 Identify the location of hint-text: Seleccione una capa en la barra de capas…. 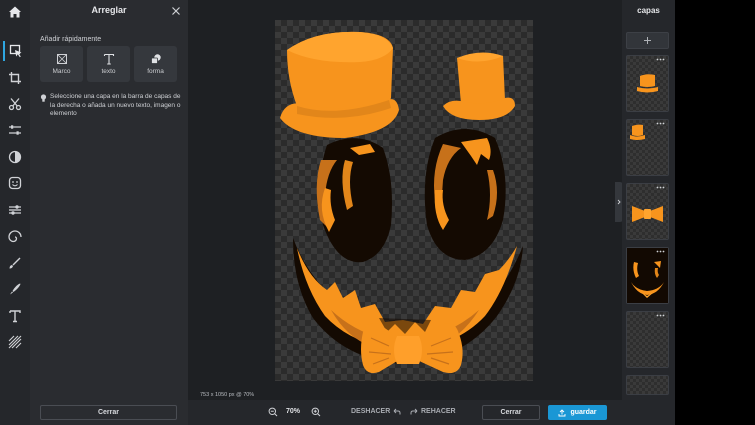
(115, 105).